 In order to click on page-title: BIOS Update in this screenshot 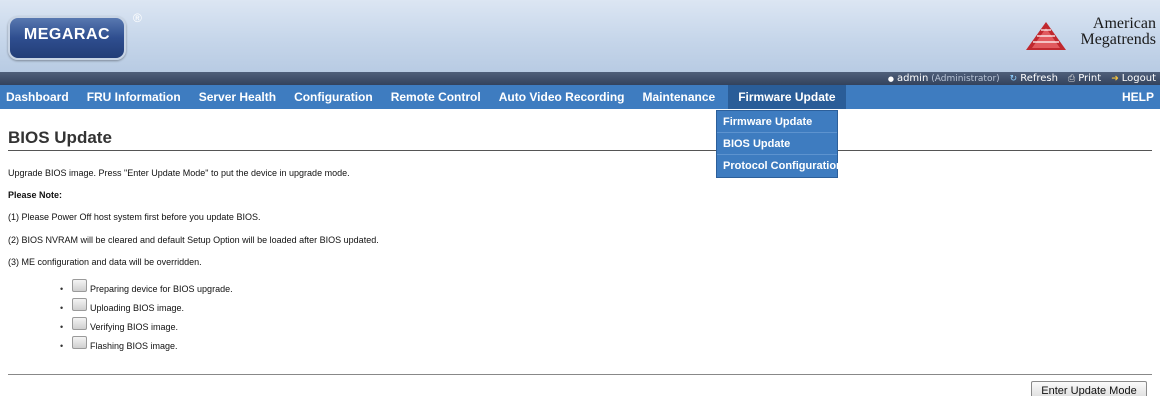, I will do `click(60, 137)`.